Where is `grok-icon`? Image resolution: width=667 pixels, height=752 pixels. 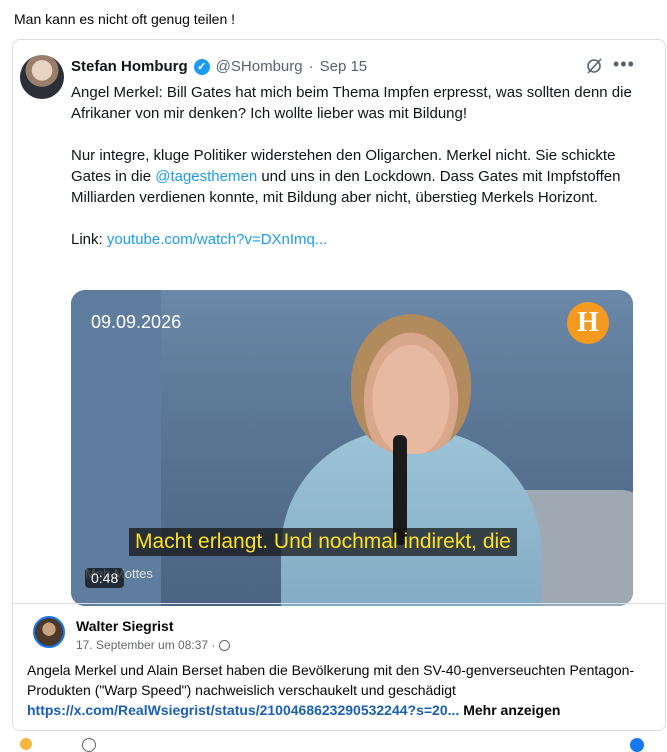
grok-icon is located at coordinates (594, 66).